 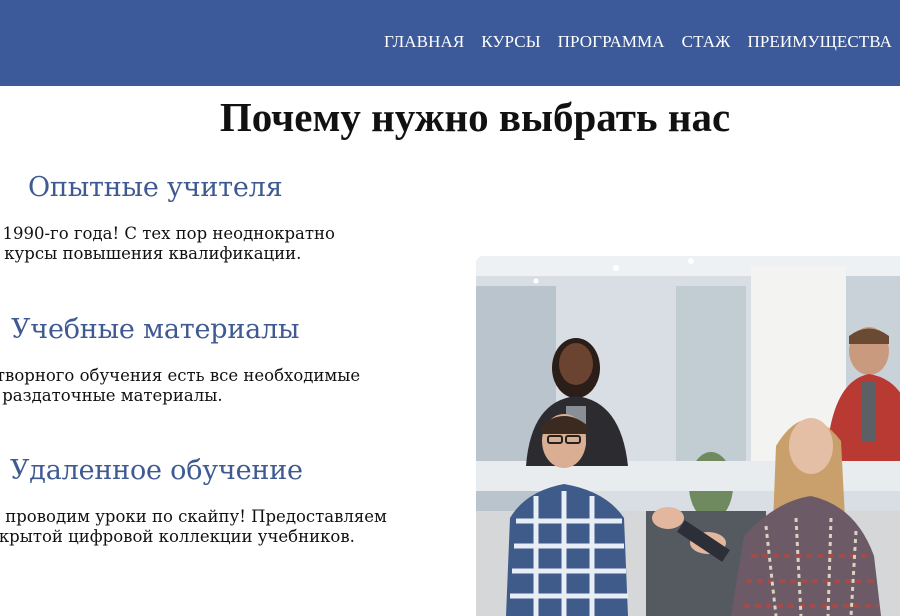 I want to click on feature-text-line: отворного обучения есть все необходимые, so click(x=180, y=375).